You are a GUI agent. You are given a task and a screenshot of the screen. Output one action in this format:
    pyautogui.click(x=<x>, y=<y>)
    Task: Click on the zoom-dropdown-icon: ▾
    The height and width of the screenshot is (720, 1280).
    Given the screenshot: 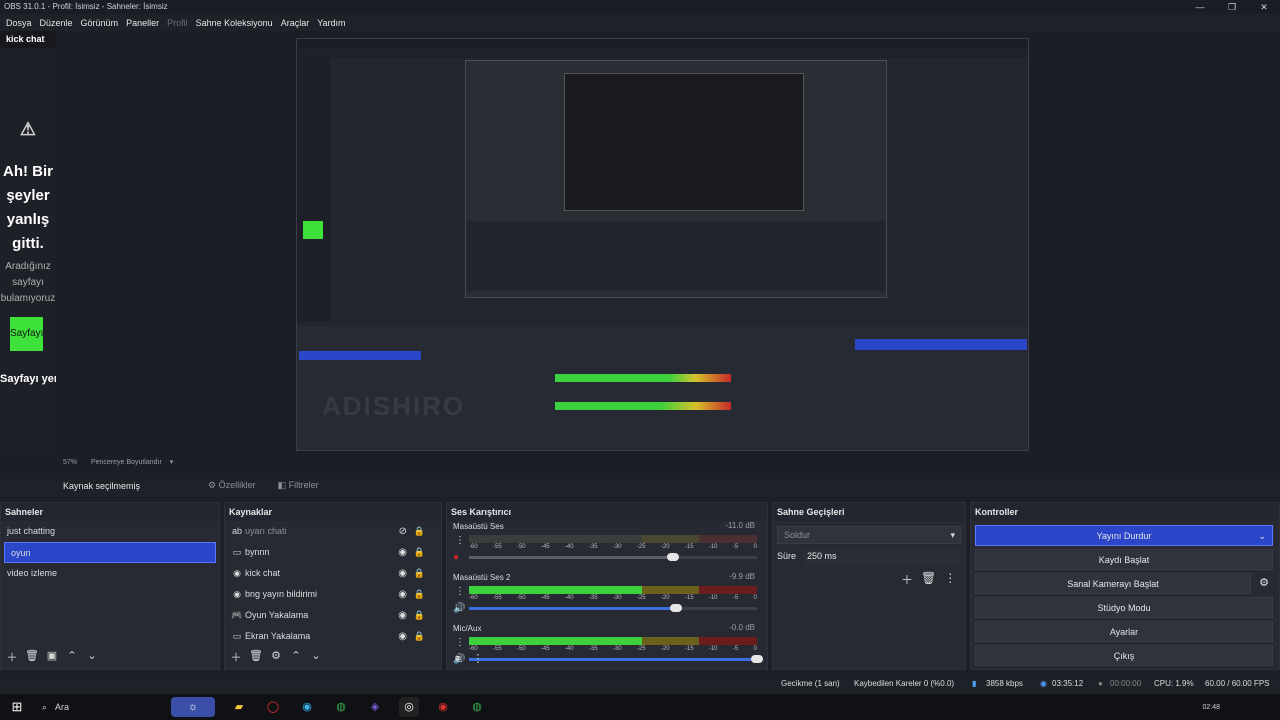 What is the action you would take?
    pyautogui.click(x=172, y=462)
    